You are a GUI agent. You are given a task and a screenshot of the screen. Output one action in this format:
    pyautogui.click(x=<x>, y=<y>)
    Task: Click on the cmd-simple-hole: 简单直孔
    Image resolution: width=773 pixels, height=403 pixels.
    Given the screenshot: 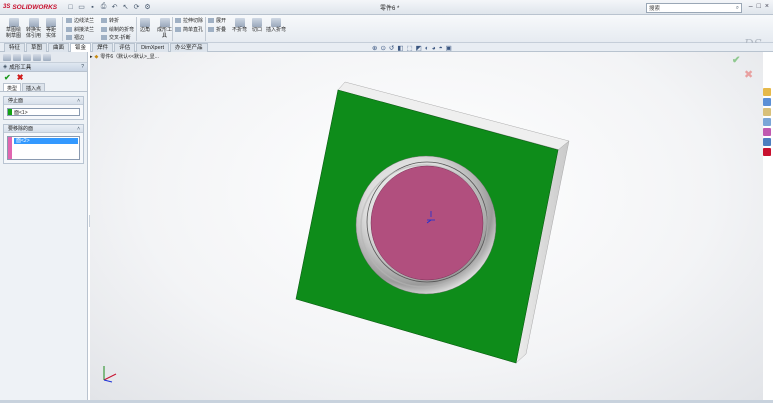 What is the action you would take?
    pyautogui.click(x=189, y=29)
    